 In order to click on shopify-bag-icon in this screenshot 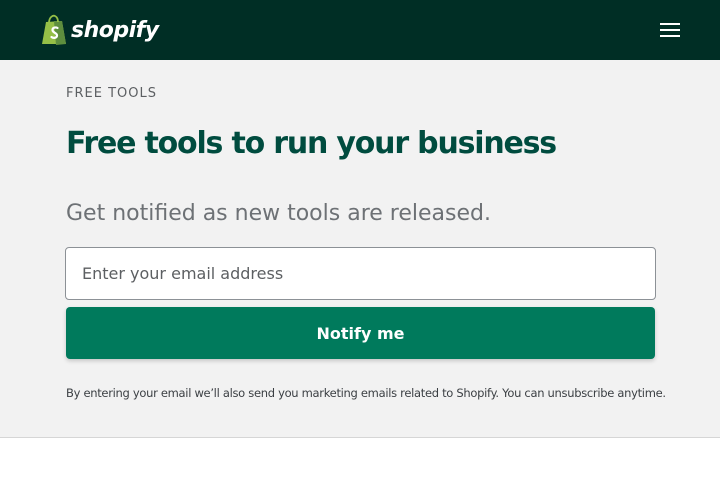, I will do `click(54, 29)`.